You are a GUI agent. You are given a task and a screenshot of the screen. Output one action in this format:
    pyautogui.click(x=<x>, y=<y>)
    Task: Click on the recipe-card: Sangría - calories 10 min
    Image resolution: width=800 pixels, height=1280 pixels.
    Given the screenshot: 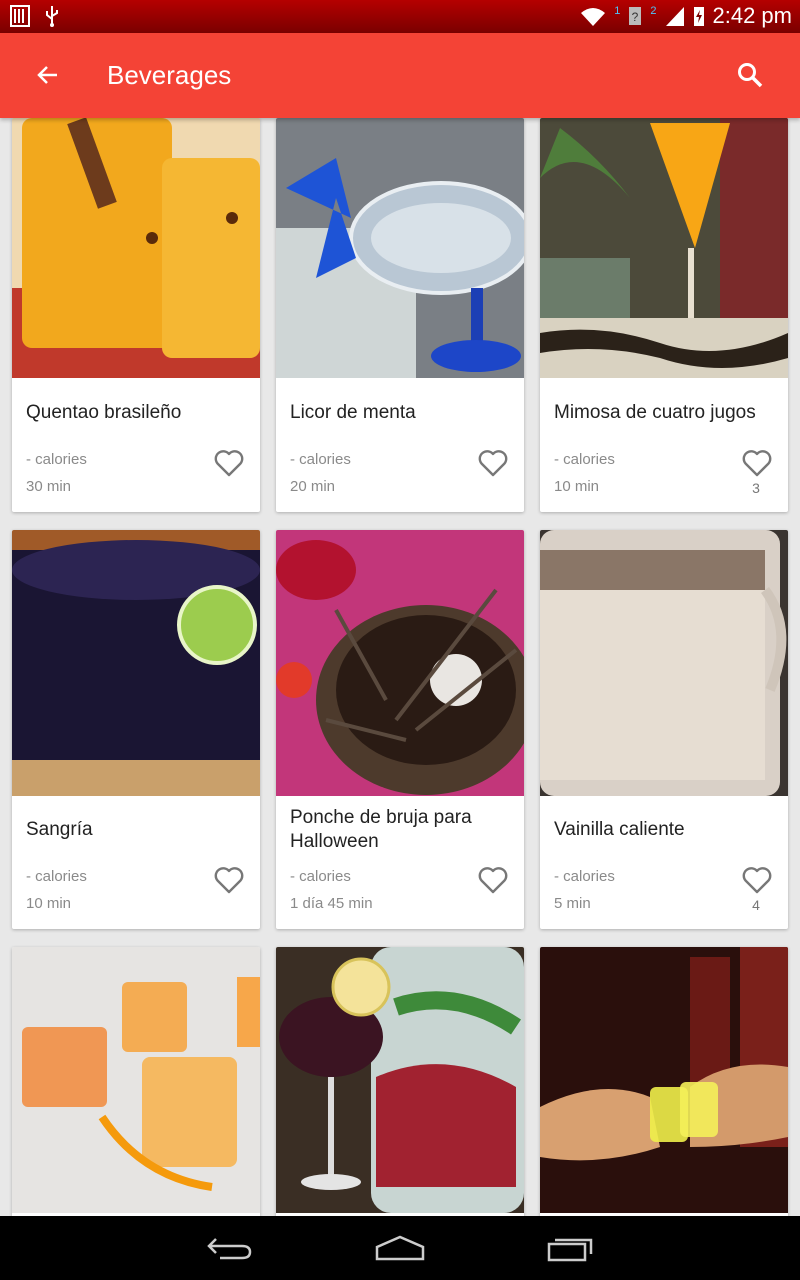 What is the action you would take?
    pyautogui.click(x=136, y=729)
    